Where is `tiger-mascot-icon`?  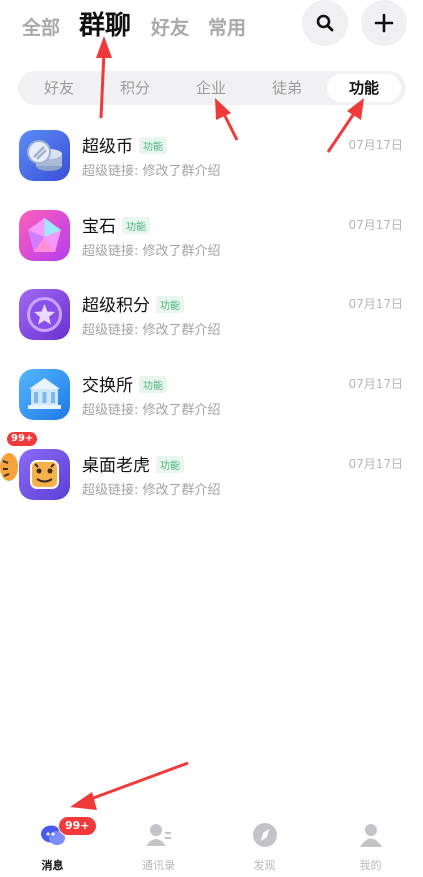 tiger-mascot-icon is located at coordinates (11, 466).